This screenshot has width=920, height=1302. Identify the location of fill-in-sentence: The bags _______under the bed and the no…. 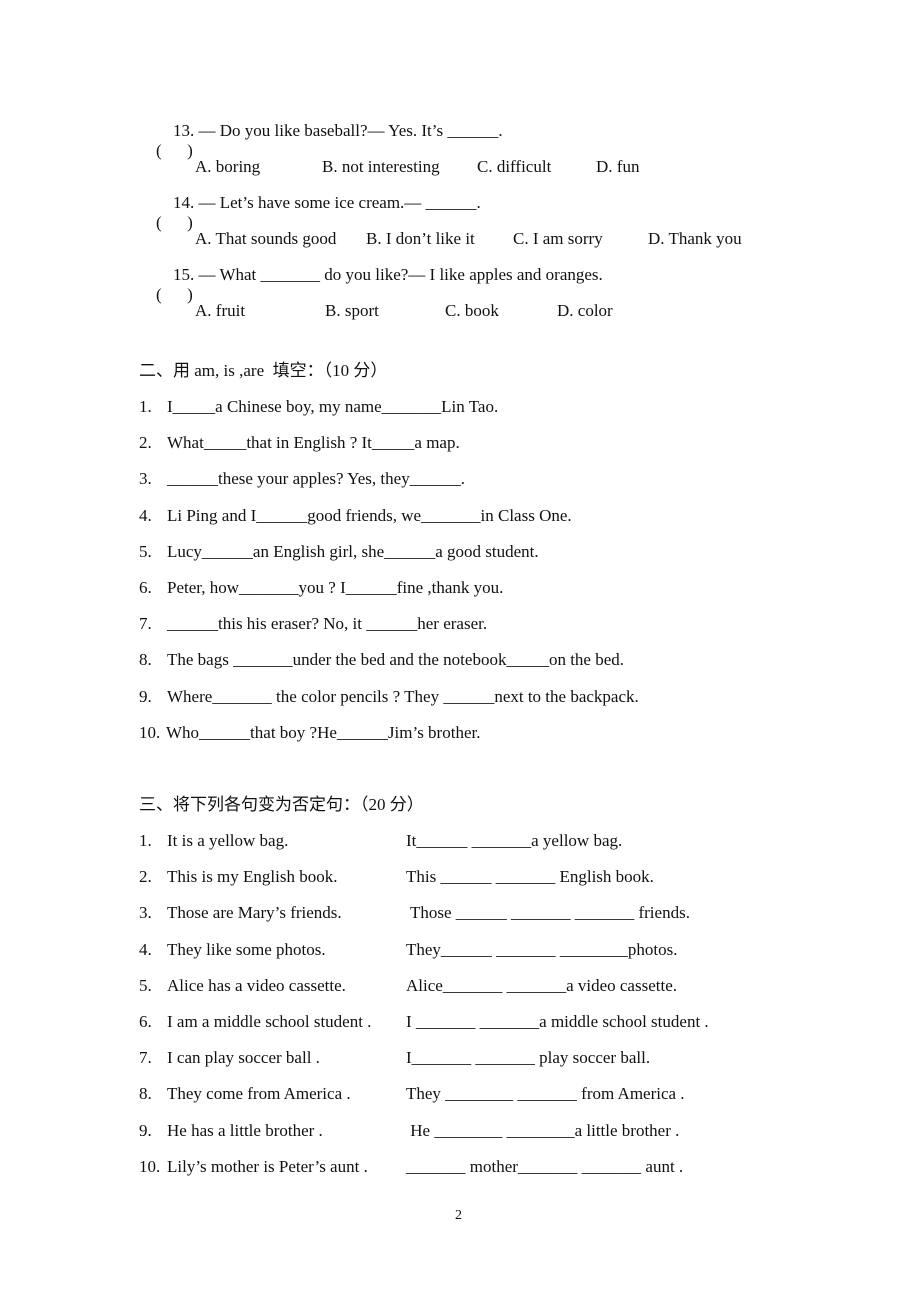
(395, 660).